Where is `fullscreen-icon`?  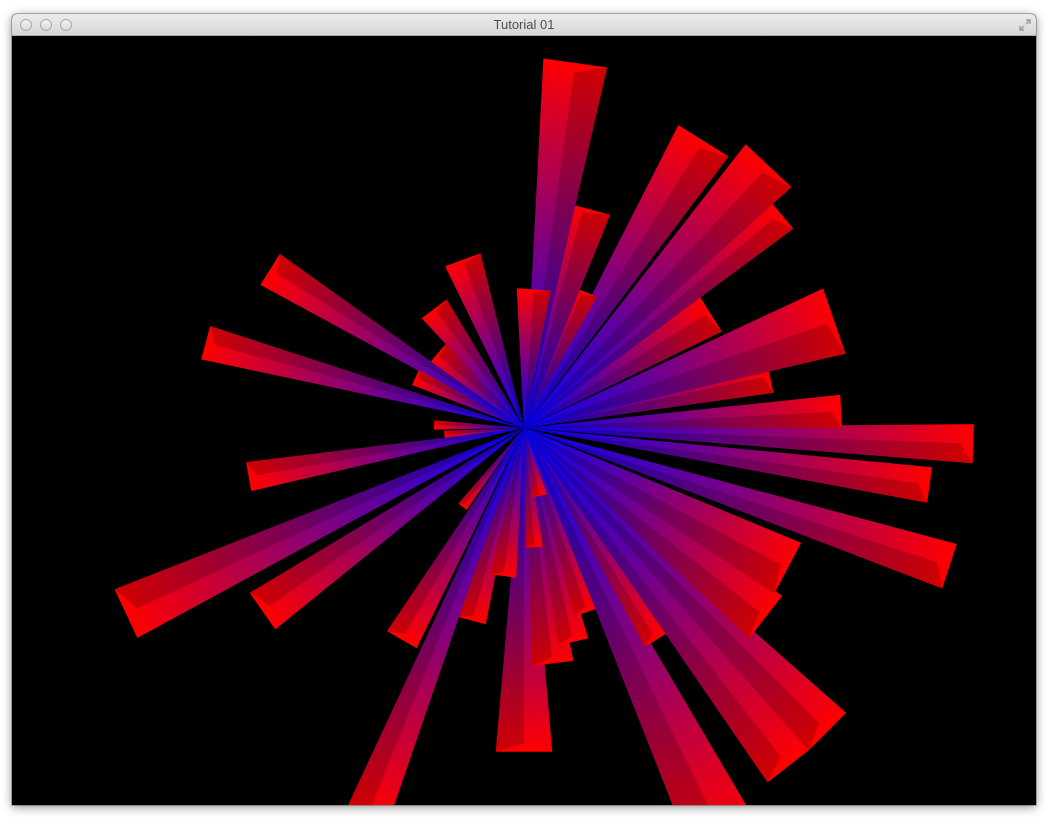 fullscreen-icon is located at coordinates (1025, 25).